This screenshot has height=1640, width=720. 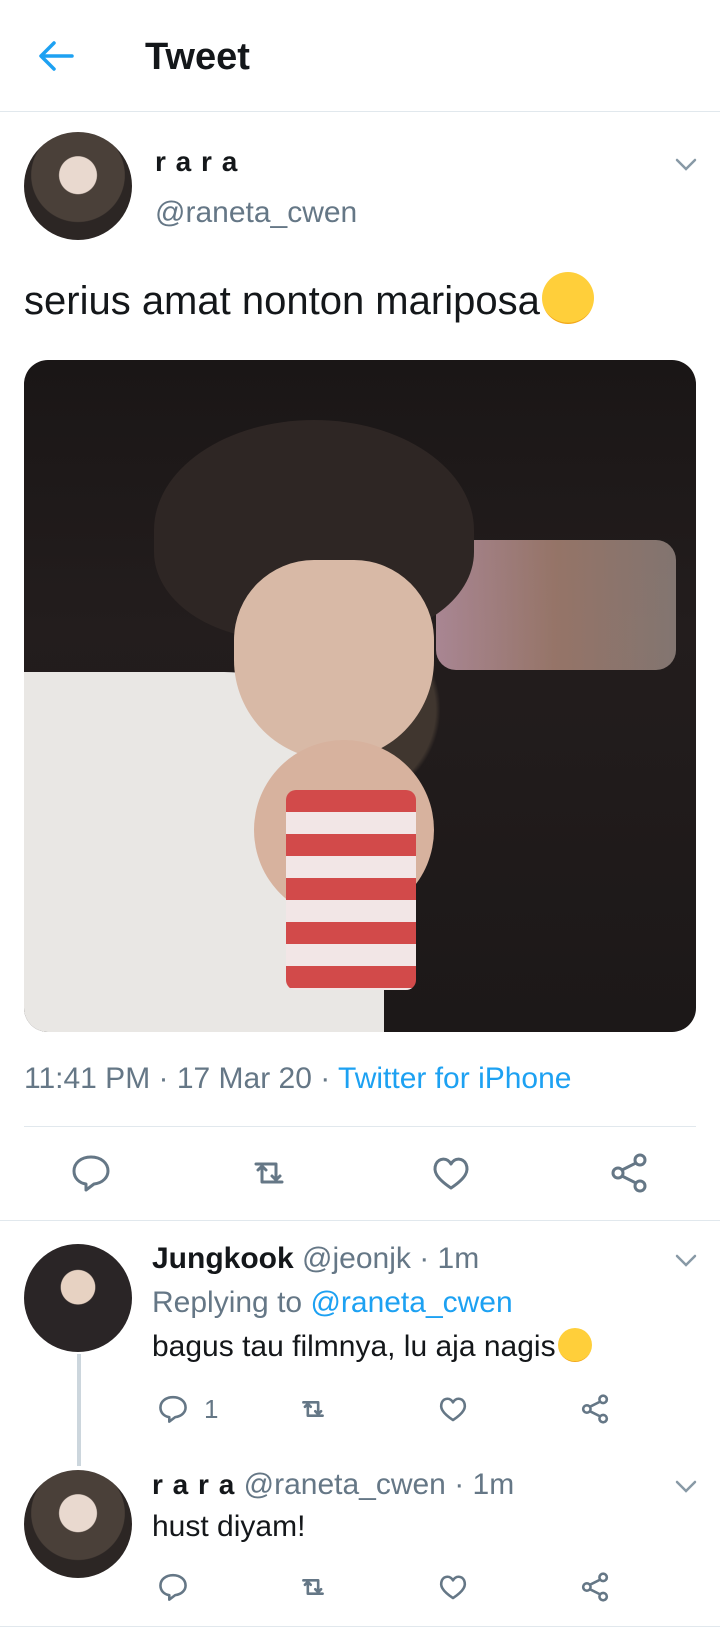 I want to click on reply-header: r a r a @raneta_cwen · 1m, so click(x=333, y=1485).